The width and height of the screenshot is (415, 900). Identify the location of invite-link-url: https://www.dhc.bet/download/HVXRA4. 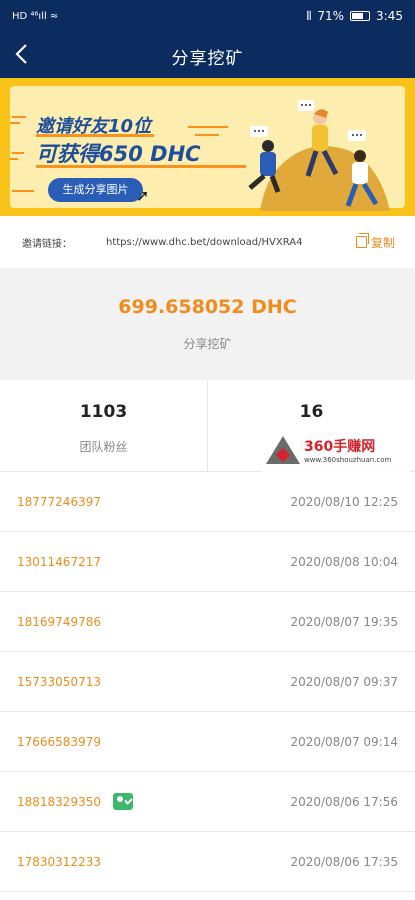
(231, 242).